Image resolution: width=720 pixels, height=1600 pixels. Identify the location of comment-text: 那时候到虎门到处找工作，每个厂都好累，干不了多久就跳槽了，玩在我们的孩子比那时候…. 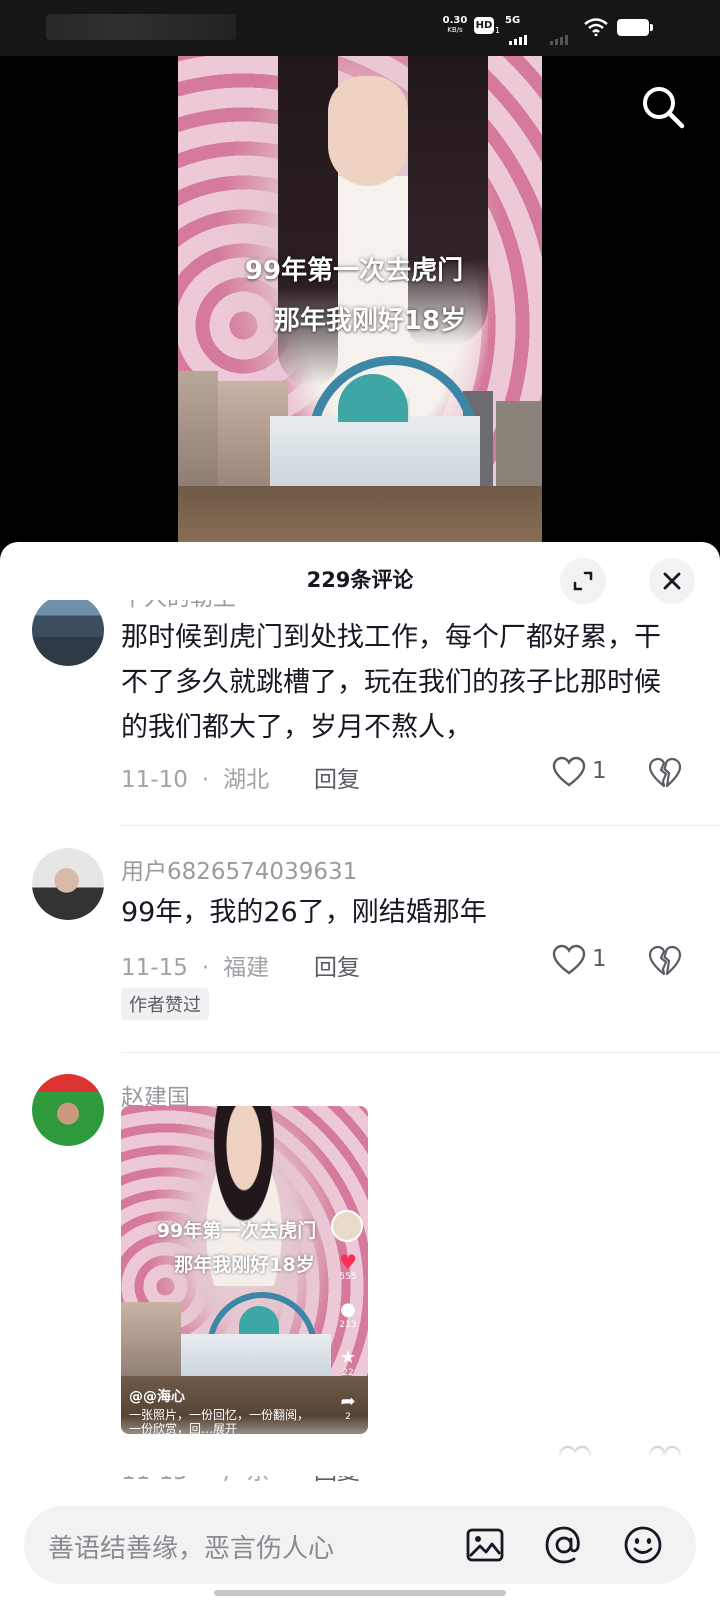
(401, 682).